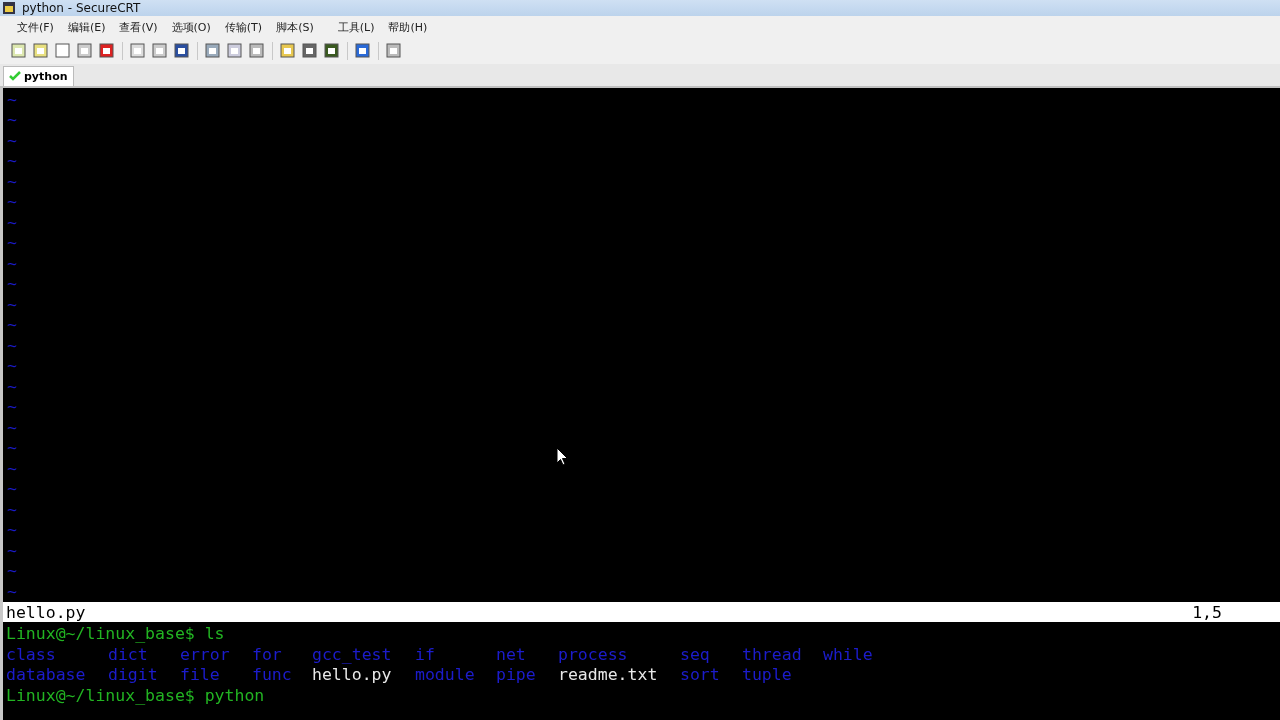  What do you see at coordinates (9, 7) in the screenshot?
I see `app-icon` at bounding box center [9, 7].